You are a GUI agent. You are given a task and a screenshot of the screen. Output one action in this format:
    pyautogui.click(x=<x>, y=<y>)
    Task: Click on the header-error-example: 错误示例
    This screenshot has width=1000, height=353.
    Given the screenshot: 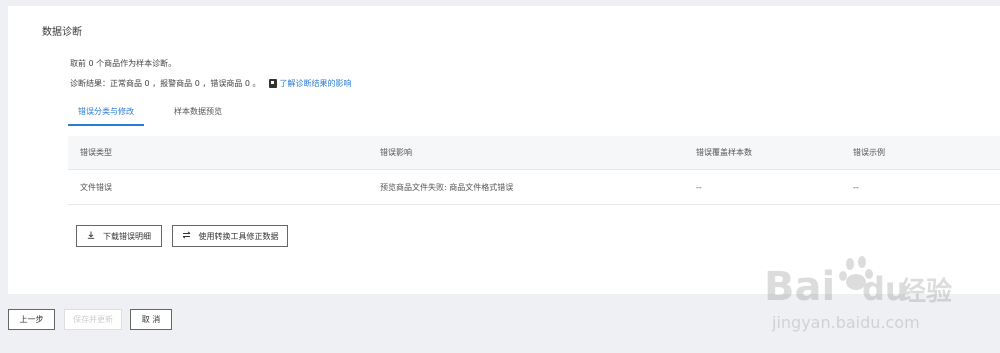 What is the action you would take?
    pyautogui.click(x=869, y=152)
    